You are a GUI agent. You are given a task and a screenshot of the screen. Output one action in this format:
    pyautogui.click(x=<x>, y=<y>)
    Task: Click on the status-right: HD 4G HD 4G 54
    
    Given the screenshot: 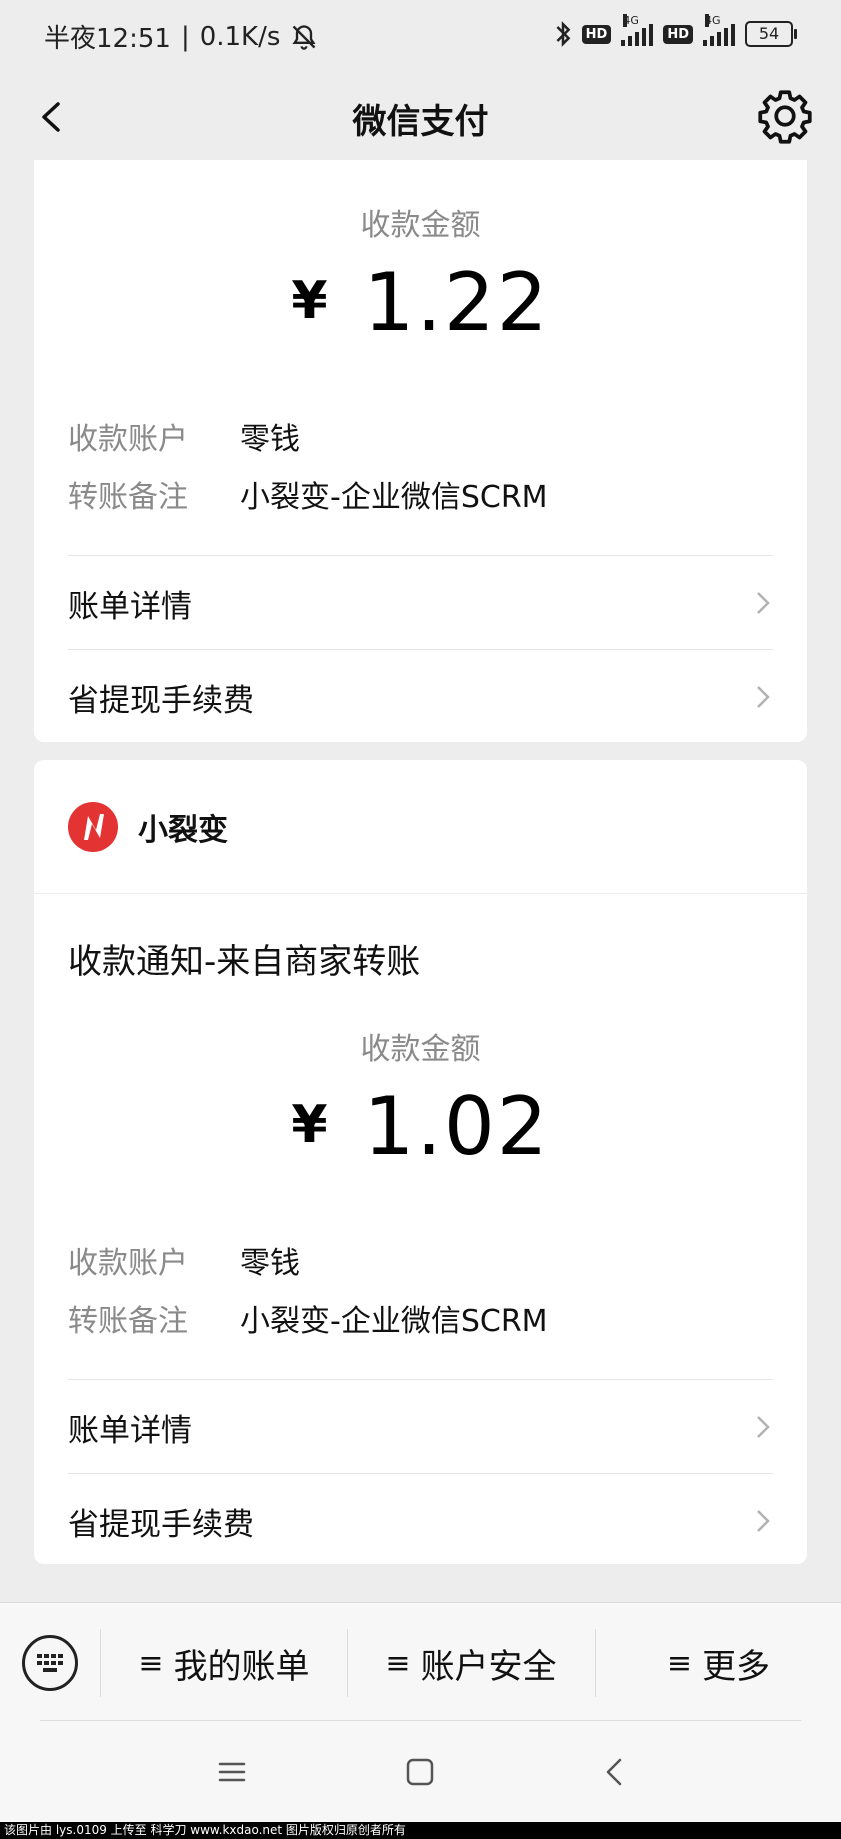 What is the action you would take?
    pyautogui.click(x=675, y=31)
    